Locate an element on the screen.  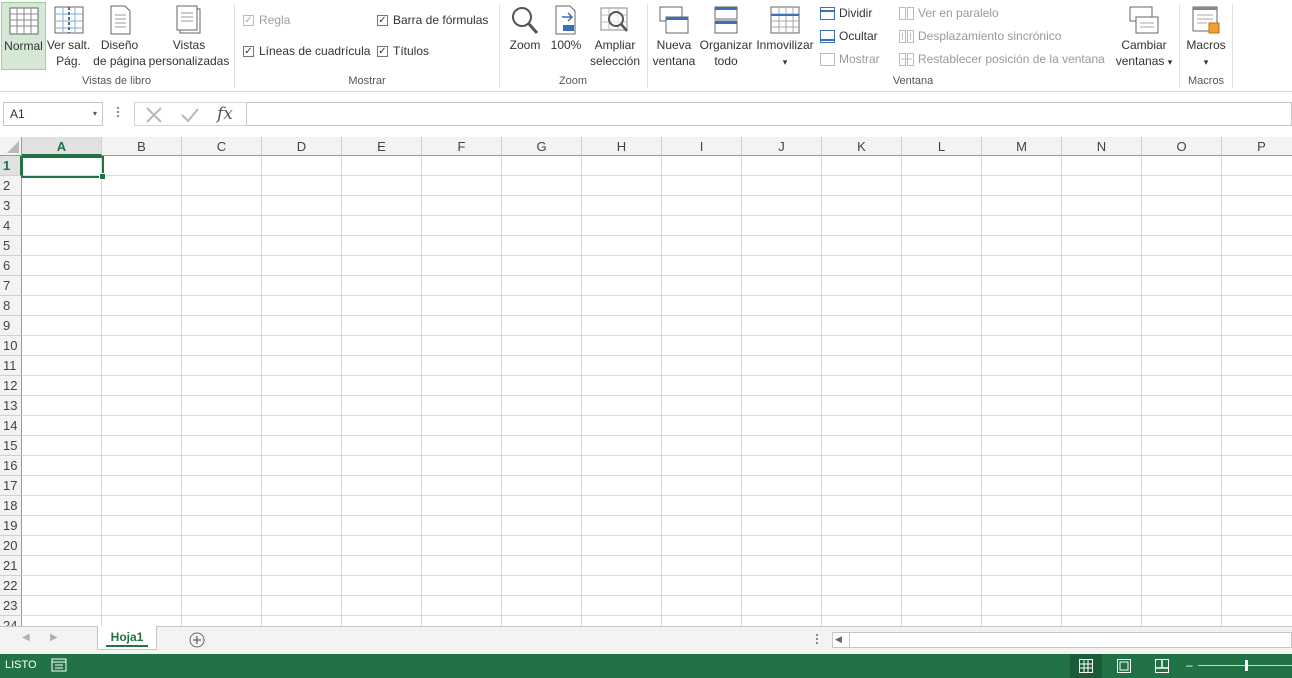
column-header-h: H is located at coordinates (622, 146).